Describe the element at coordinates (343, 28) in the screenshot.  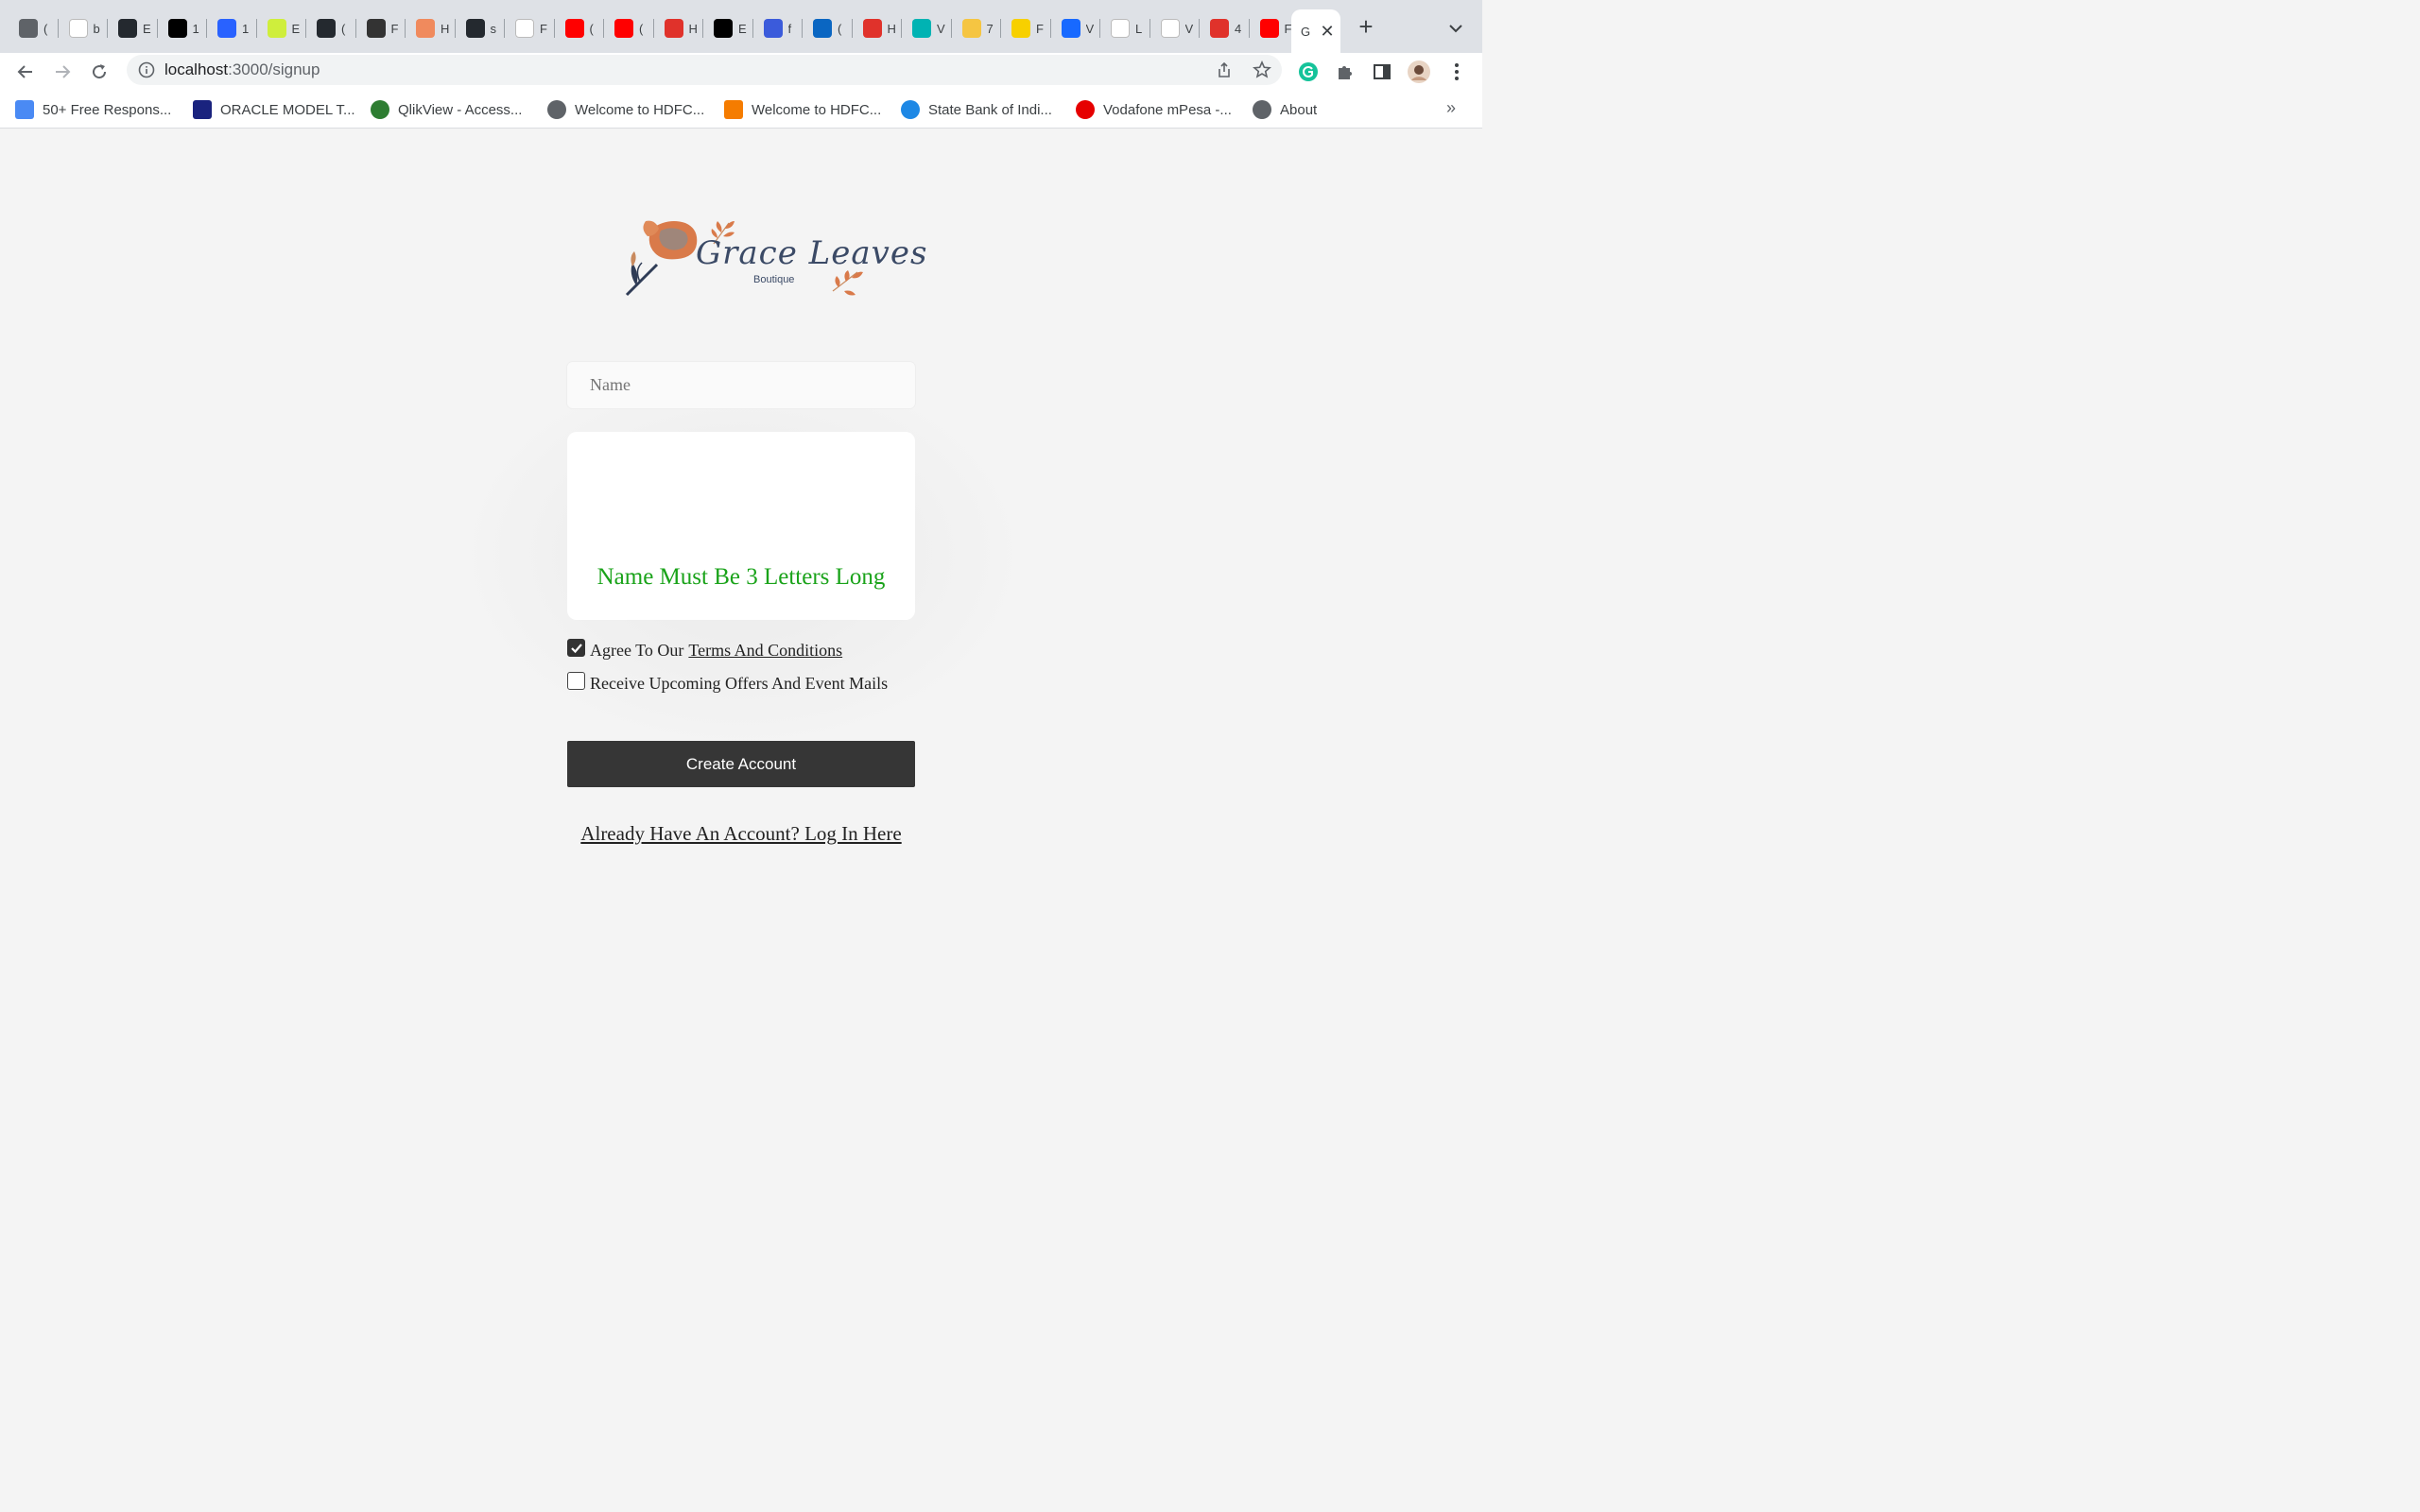
I see `tab-title: (` at that location.